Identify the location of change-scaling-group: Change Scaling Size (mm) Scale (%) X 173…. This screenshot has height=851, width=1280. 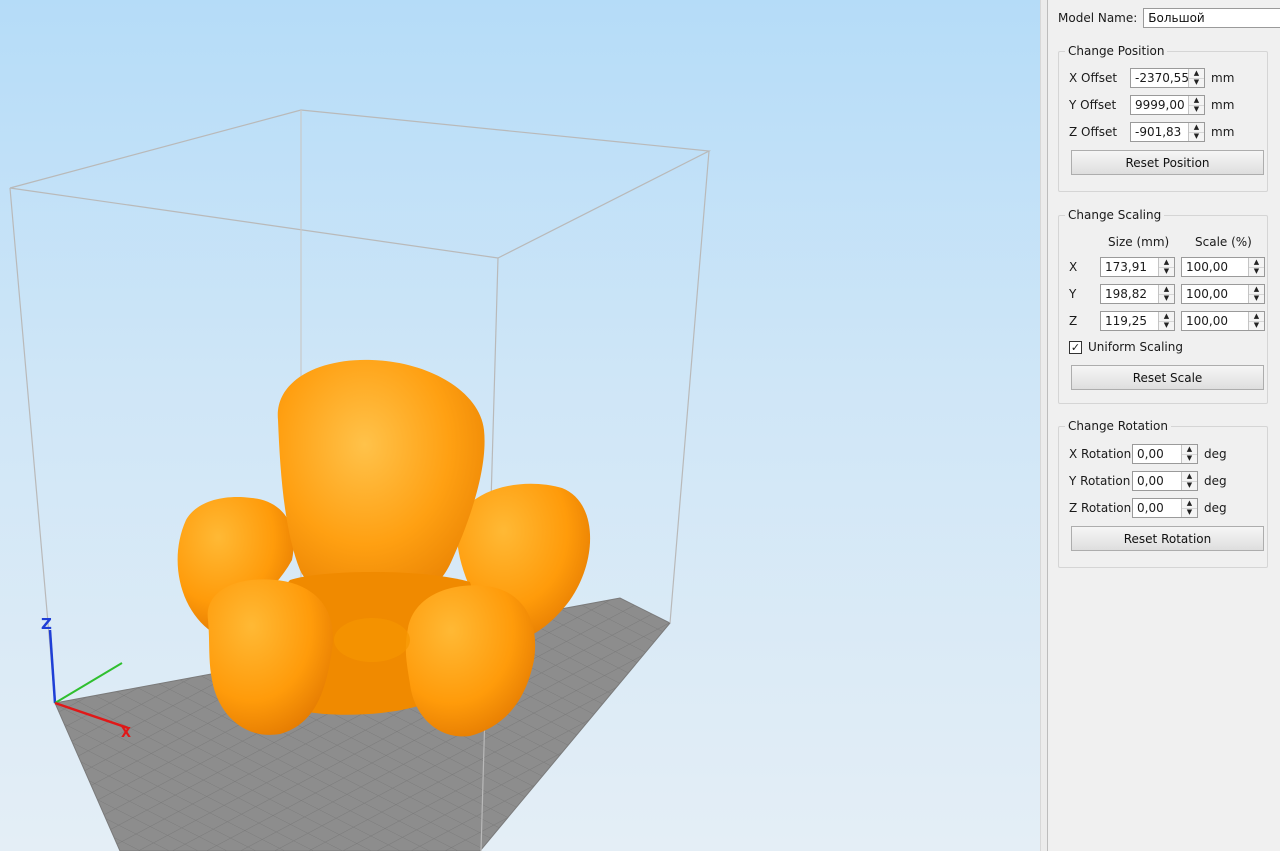
(1163, 306).